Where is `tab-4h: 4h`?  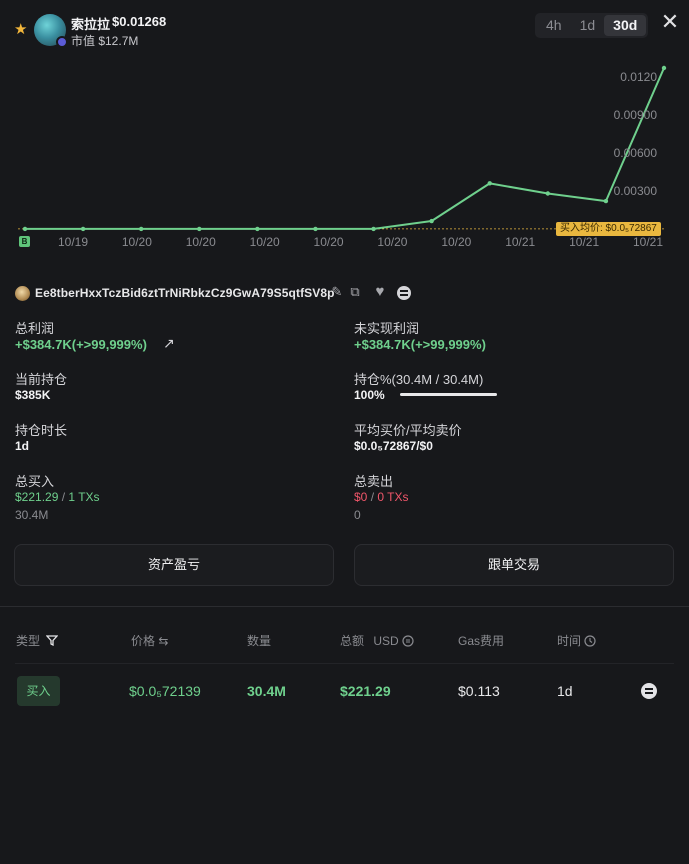
tab-4h: 4h is located at coordinates (554, 25).